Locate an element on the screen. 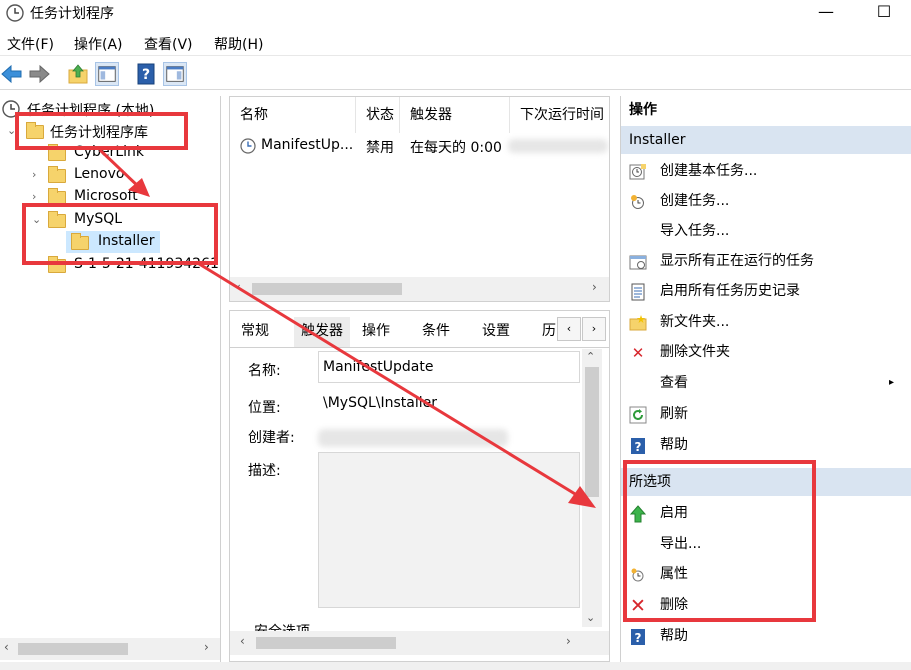 The image size is (911, 670). annotation-box-installer is located at coordinates (120, 234).